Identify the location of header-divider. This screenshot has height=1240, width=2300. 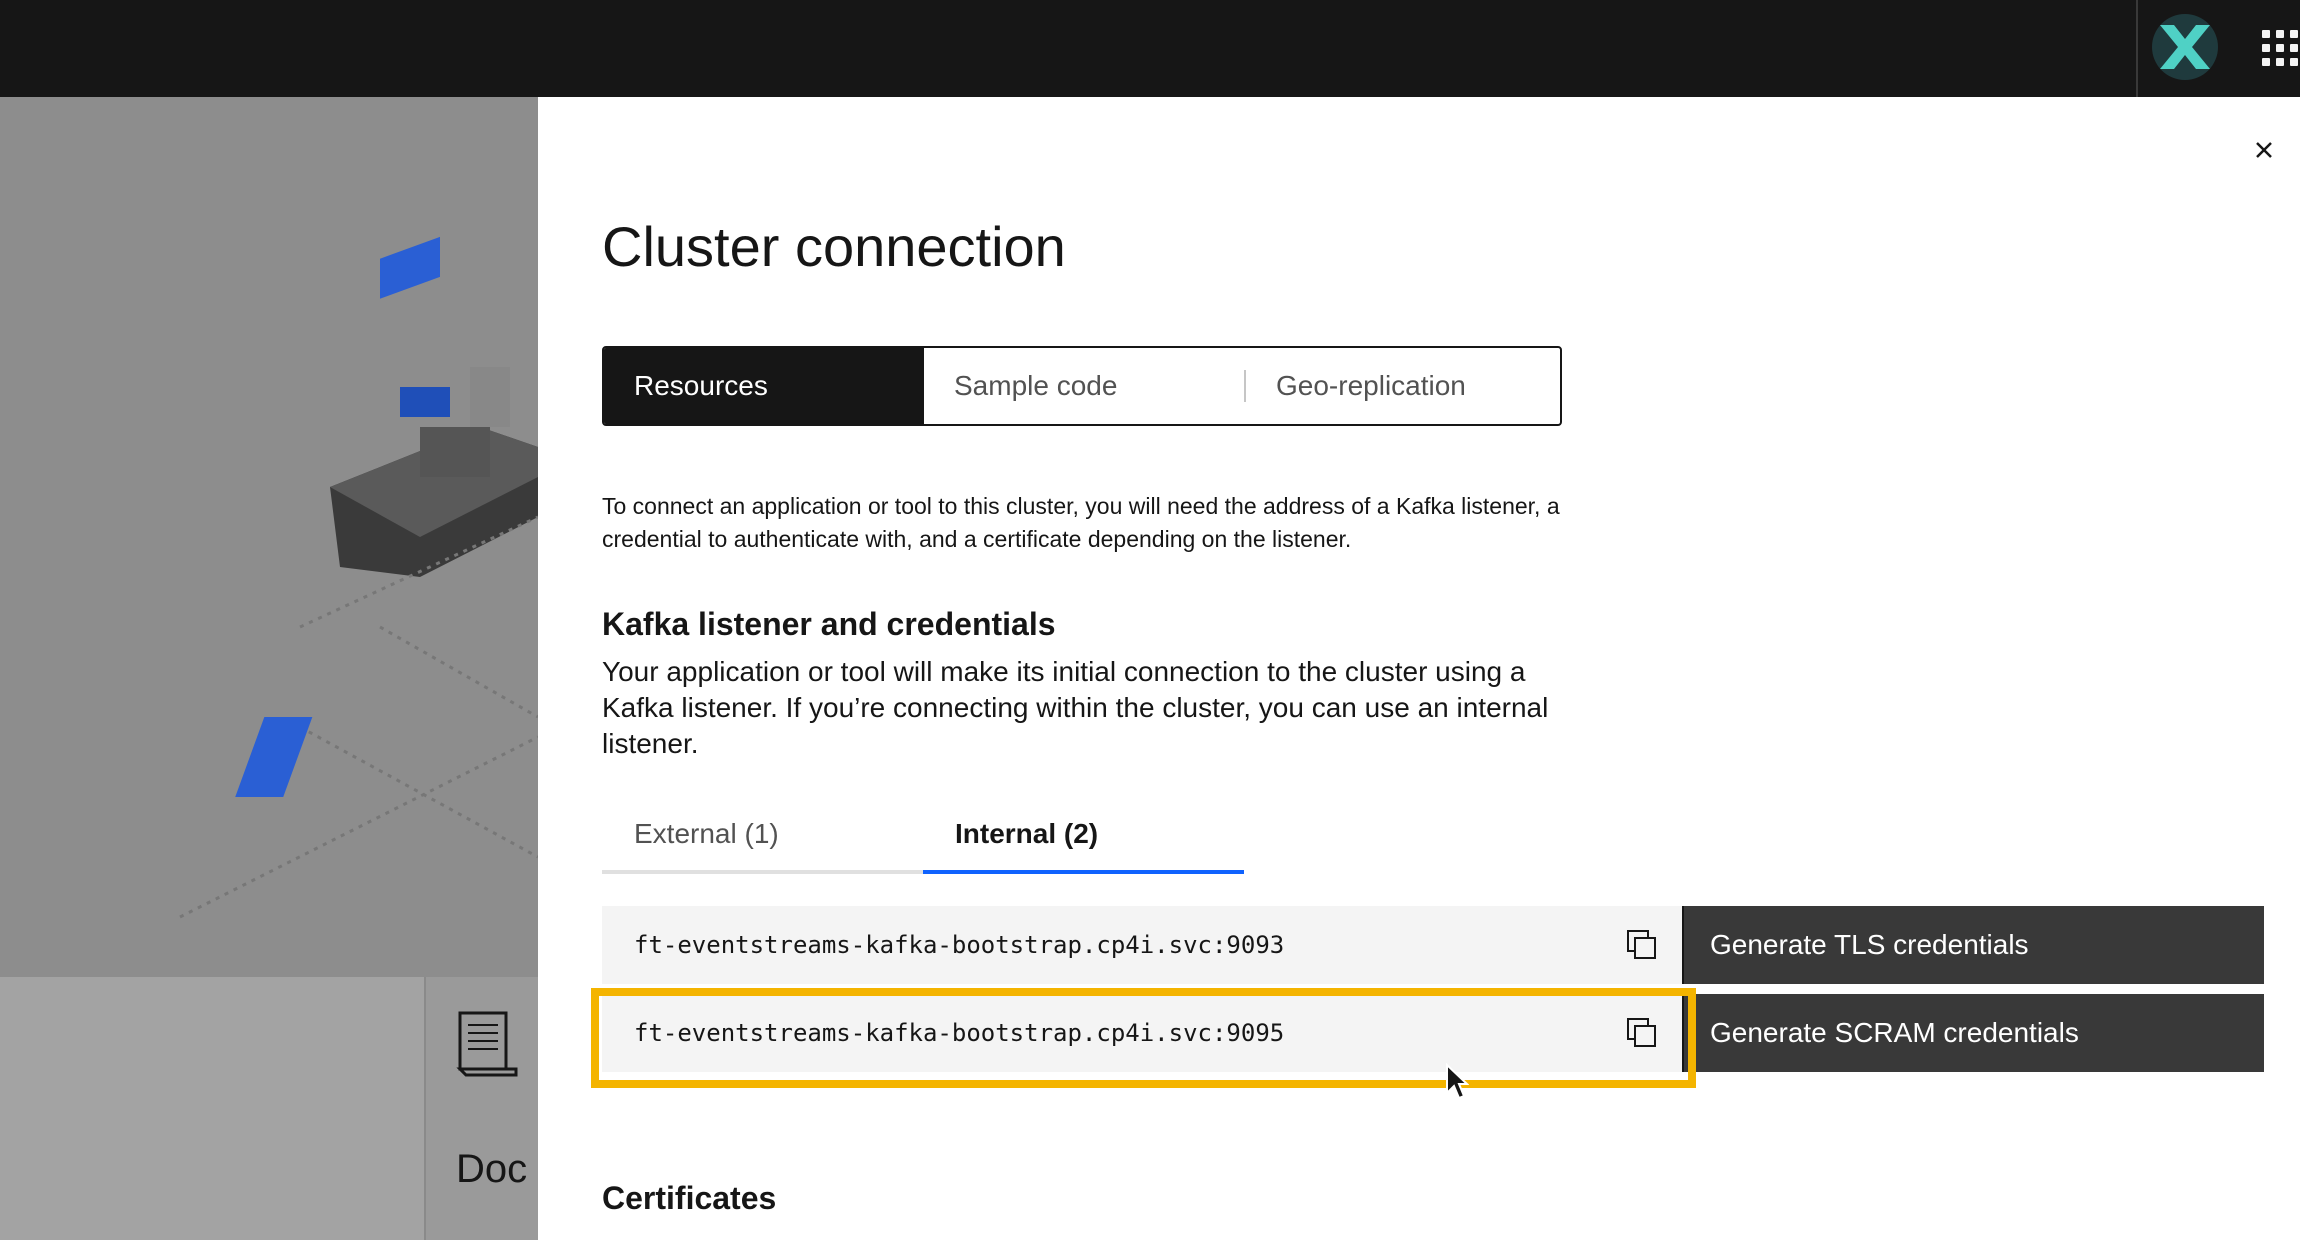
(2137, 48).